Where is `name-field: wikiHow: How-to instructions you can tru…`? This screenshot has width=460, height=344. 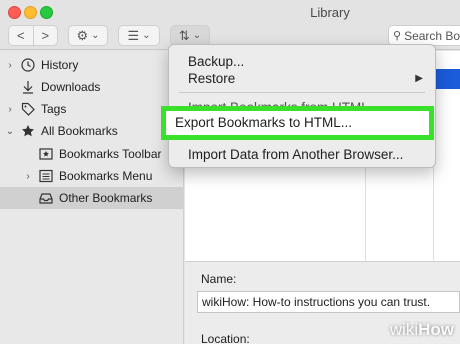 name-field: wikiHow: How-to instructions you can tru… is located at coordinates (328, 302).